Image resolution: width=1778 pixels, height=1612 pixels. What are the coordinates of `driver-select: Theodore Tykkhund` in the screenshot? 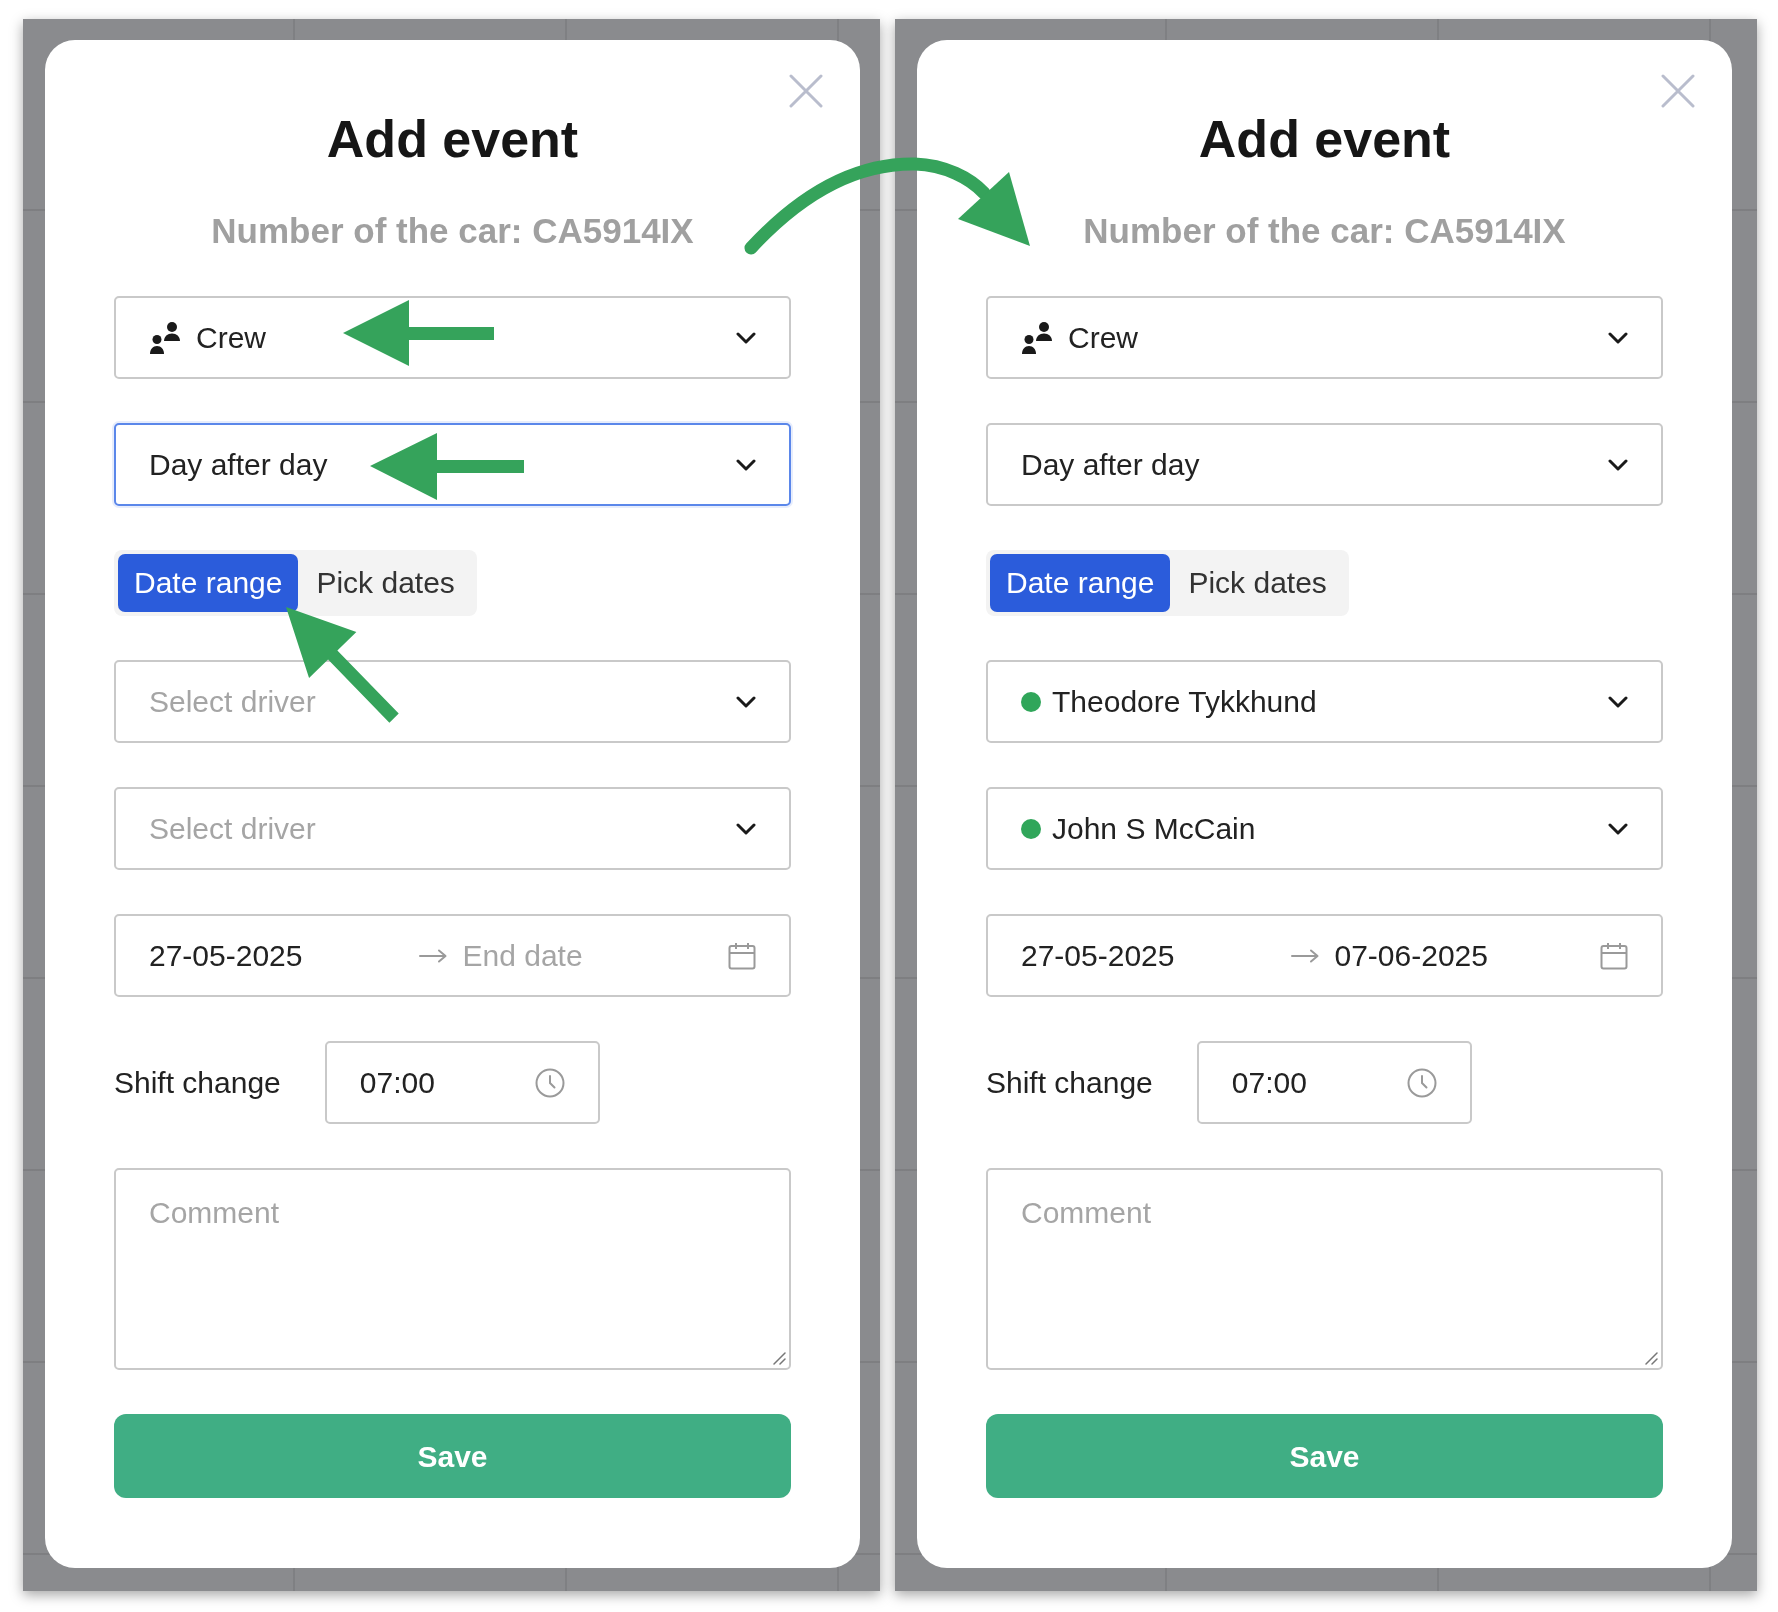 It's located at (1324, 701).